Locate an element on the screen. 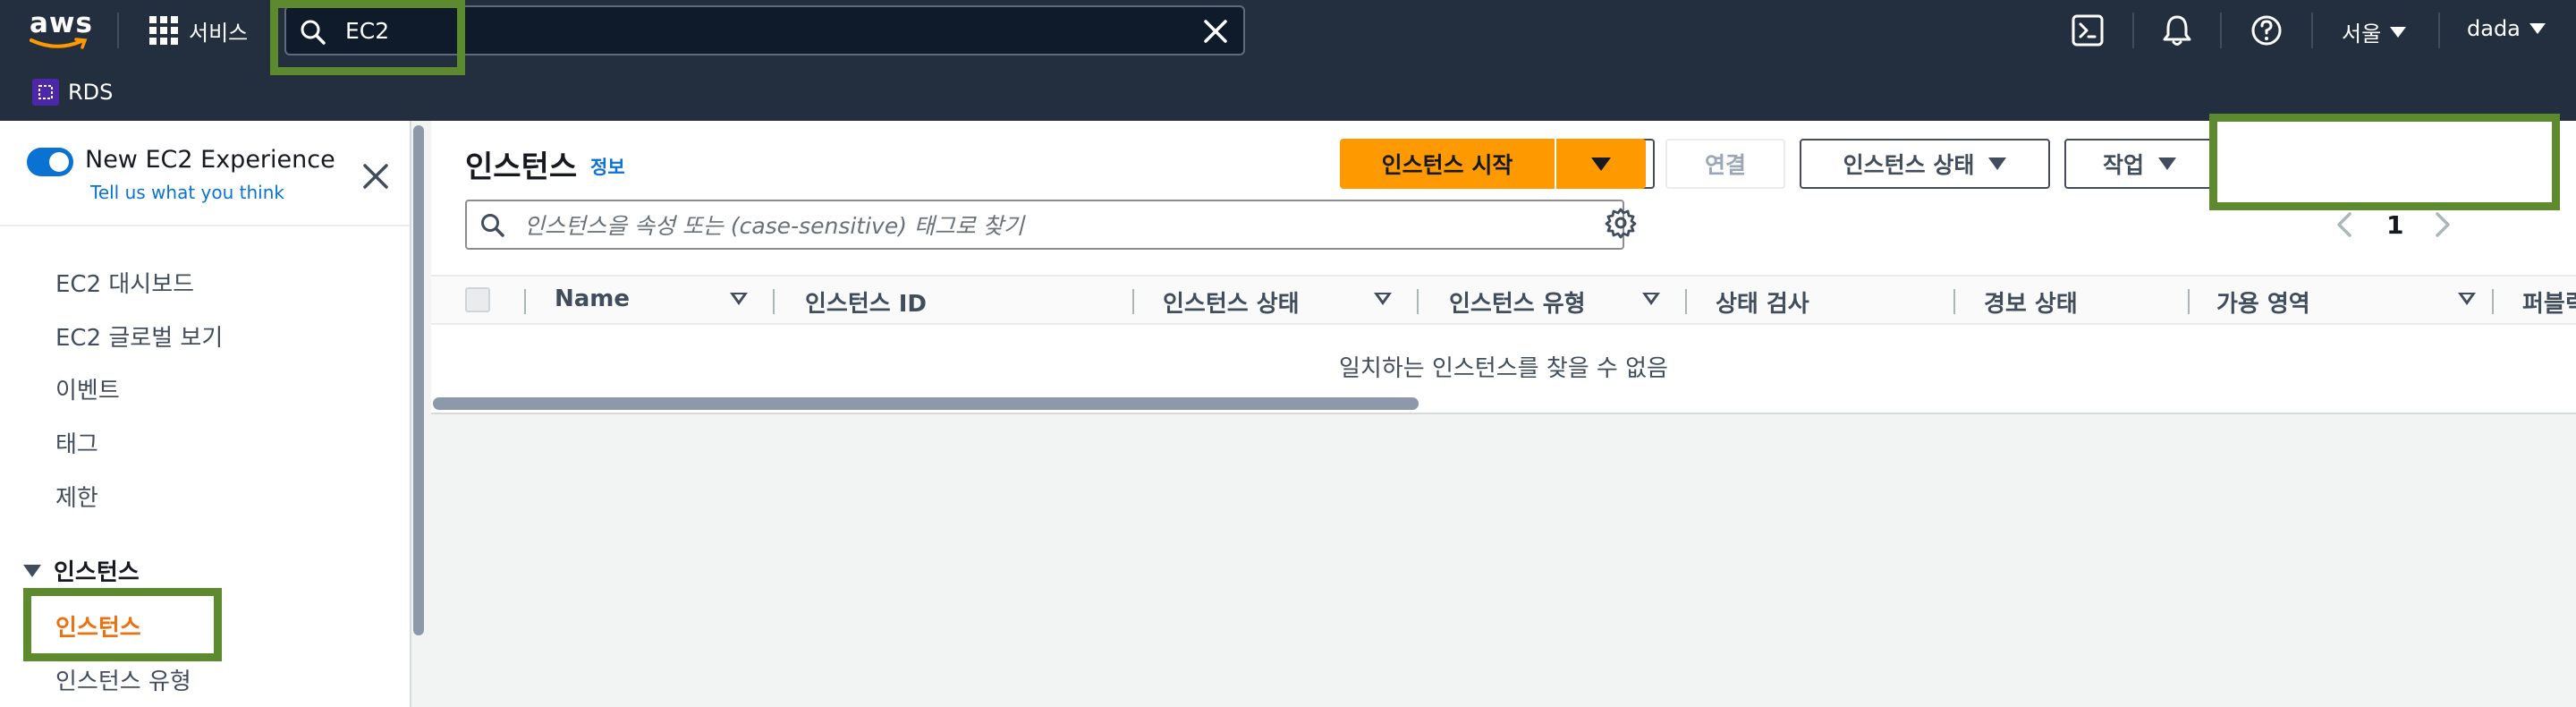  sidebar-item-instance-types: 인스턴스 유형 is located at coordinates (123, 679).